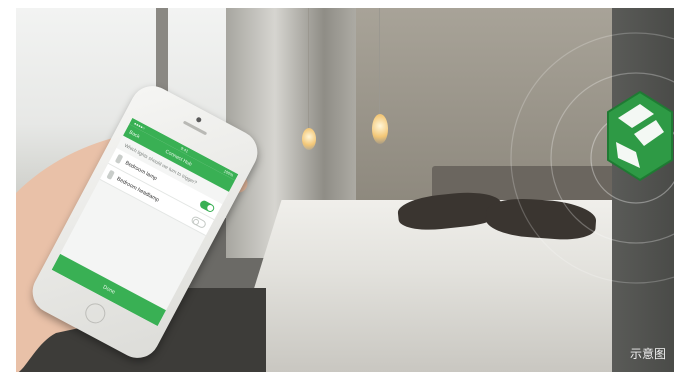 Image resolution: width=674 pixels, height=372 pixels. What do you see at coordinates (109, 290) in the screenshot?
I see `done-button: Done` at bounding box center [109, 290].